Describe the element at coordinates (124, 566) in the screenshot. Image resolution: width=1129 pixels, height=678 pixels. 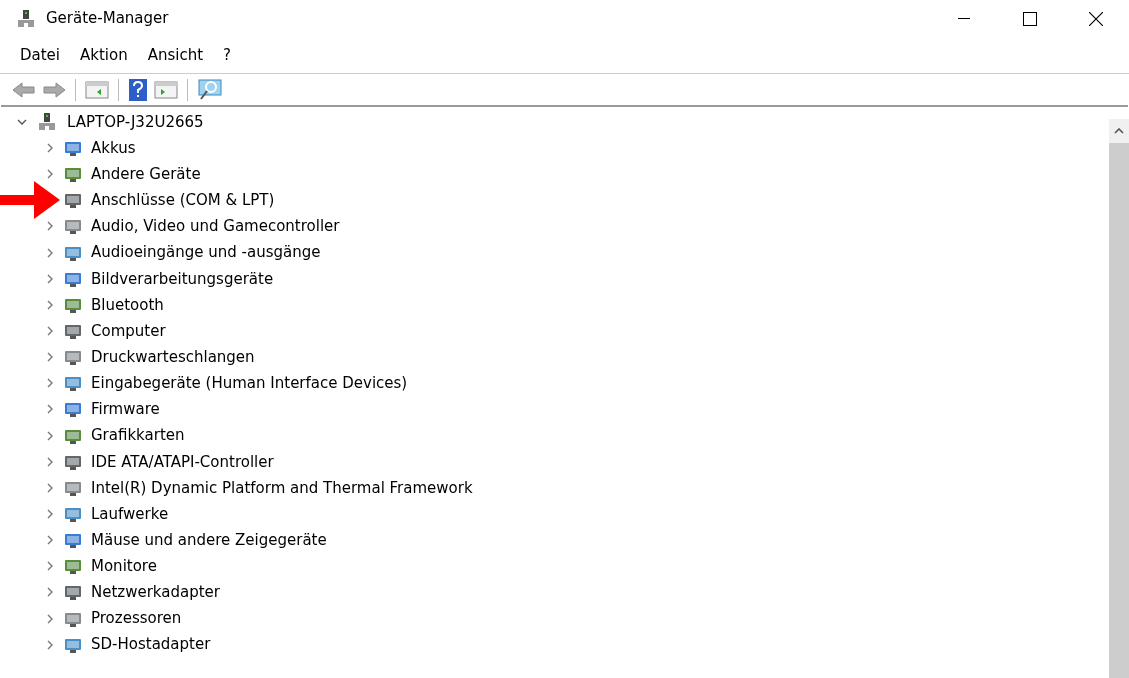
I see `tree-item: Monitore` at that location.